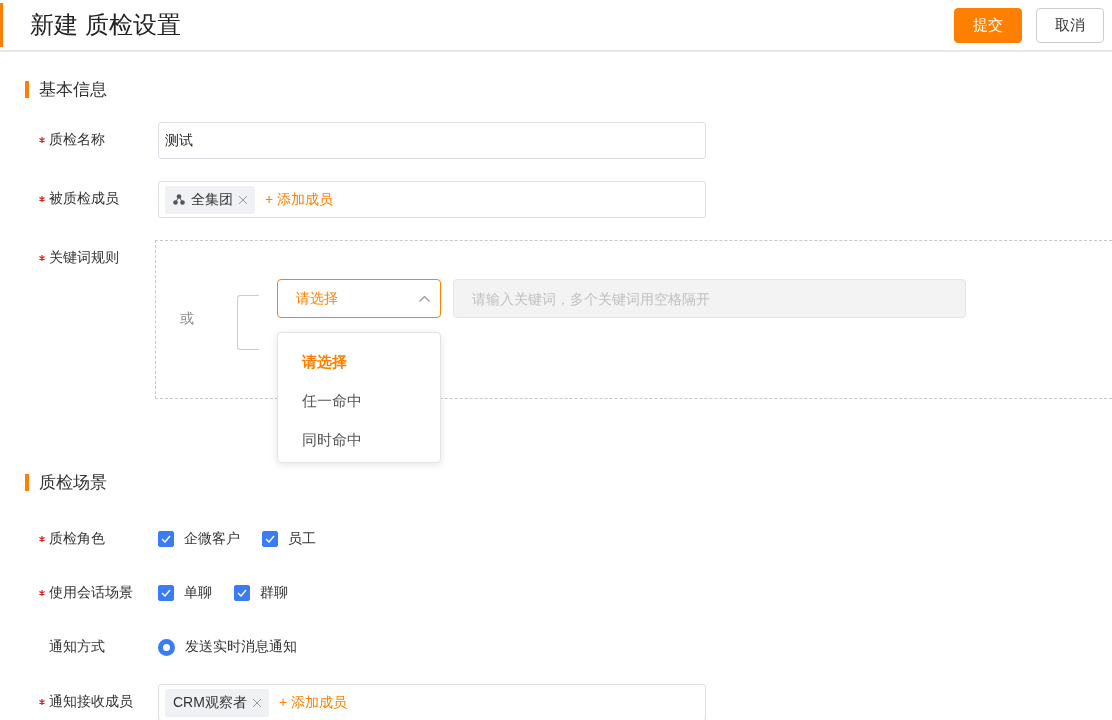 Image resolution: width=1112 pixels, height=720 pixels. Describe the element at coordinates (77, 140) in the screenshot. I see `field-label: 质检名称` at that location.